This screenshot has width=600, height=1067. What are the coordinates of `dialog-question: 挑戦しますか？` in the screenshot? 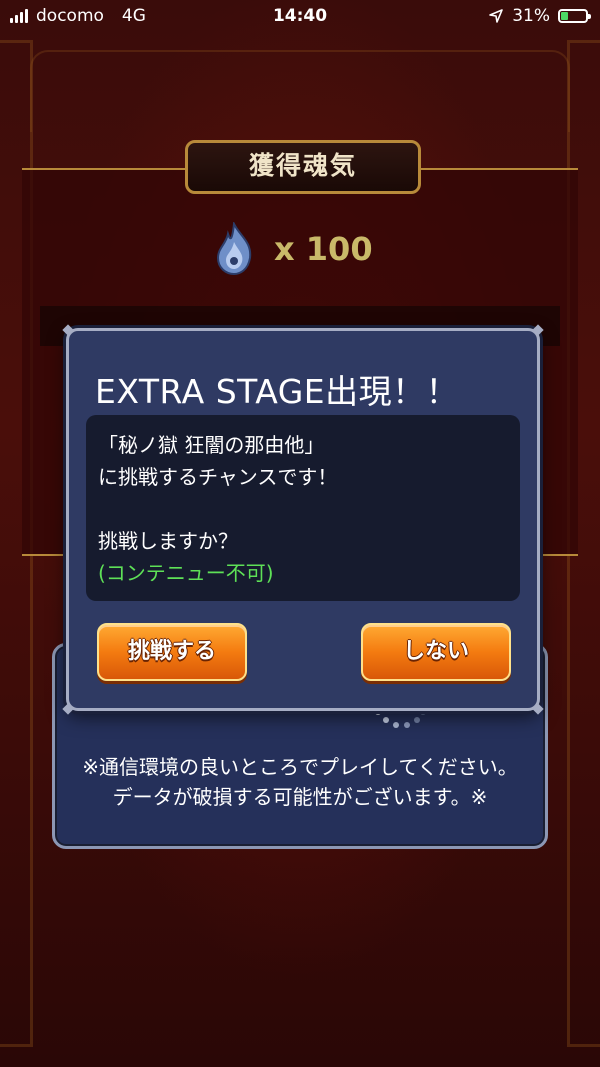 It's located at (168, 541).